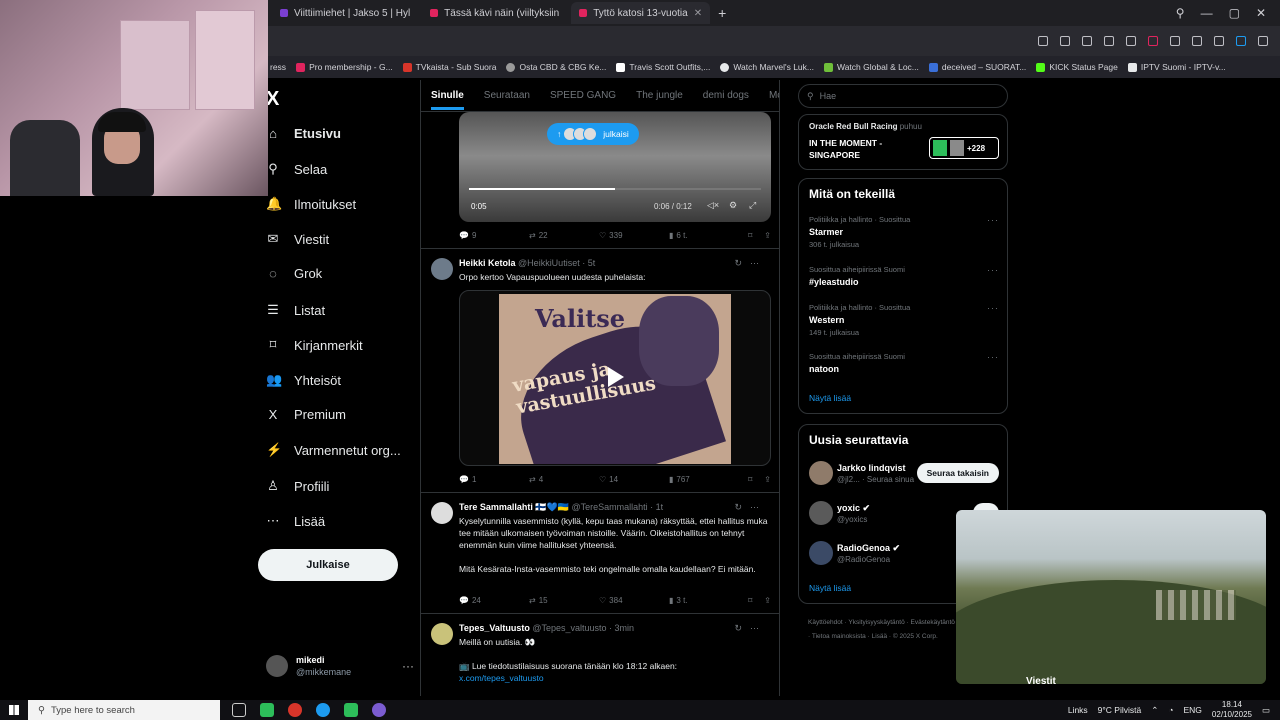 The height and width of the screenshot is (720, 1280). What do you see at coordinates (634, 600) in the screenshot?
I see `like-button: ♡ 384` at bounding box center [634, 600].